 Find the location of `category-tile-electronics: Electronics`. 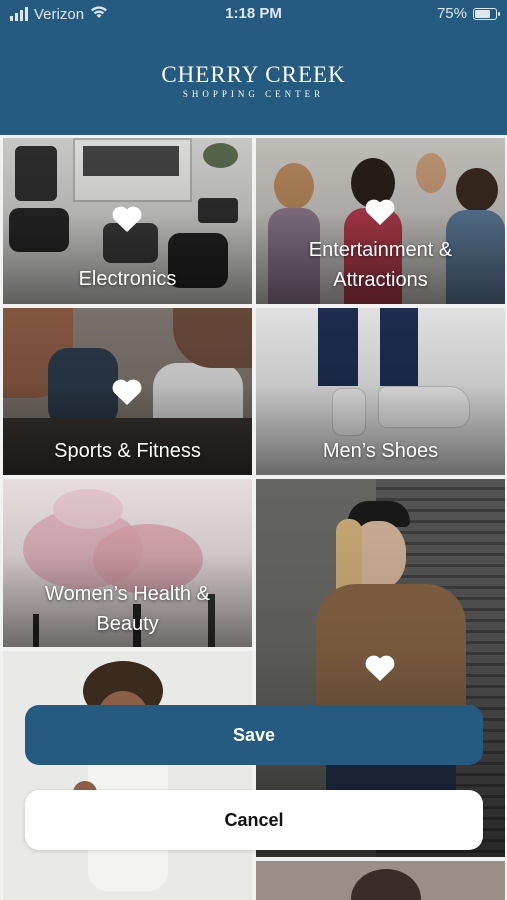

category-tile-electronics: Electronics is located at coordinates (127, 221).